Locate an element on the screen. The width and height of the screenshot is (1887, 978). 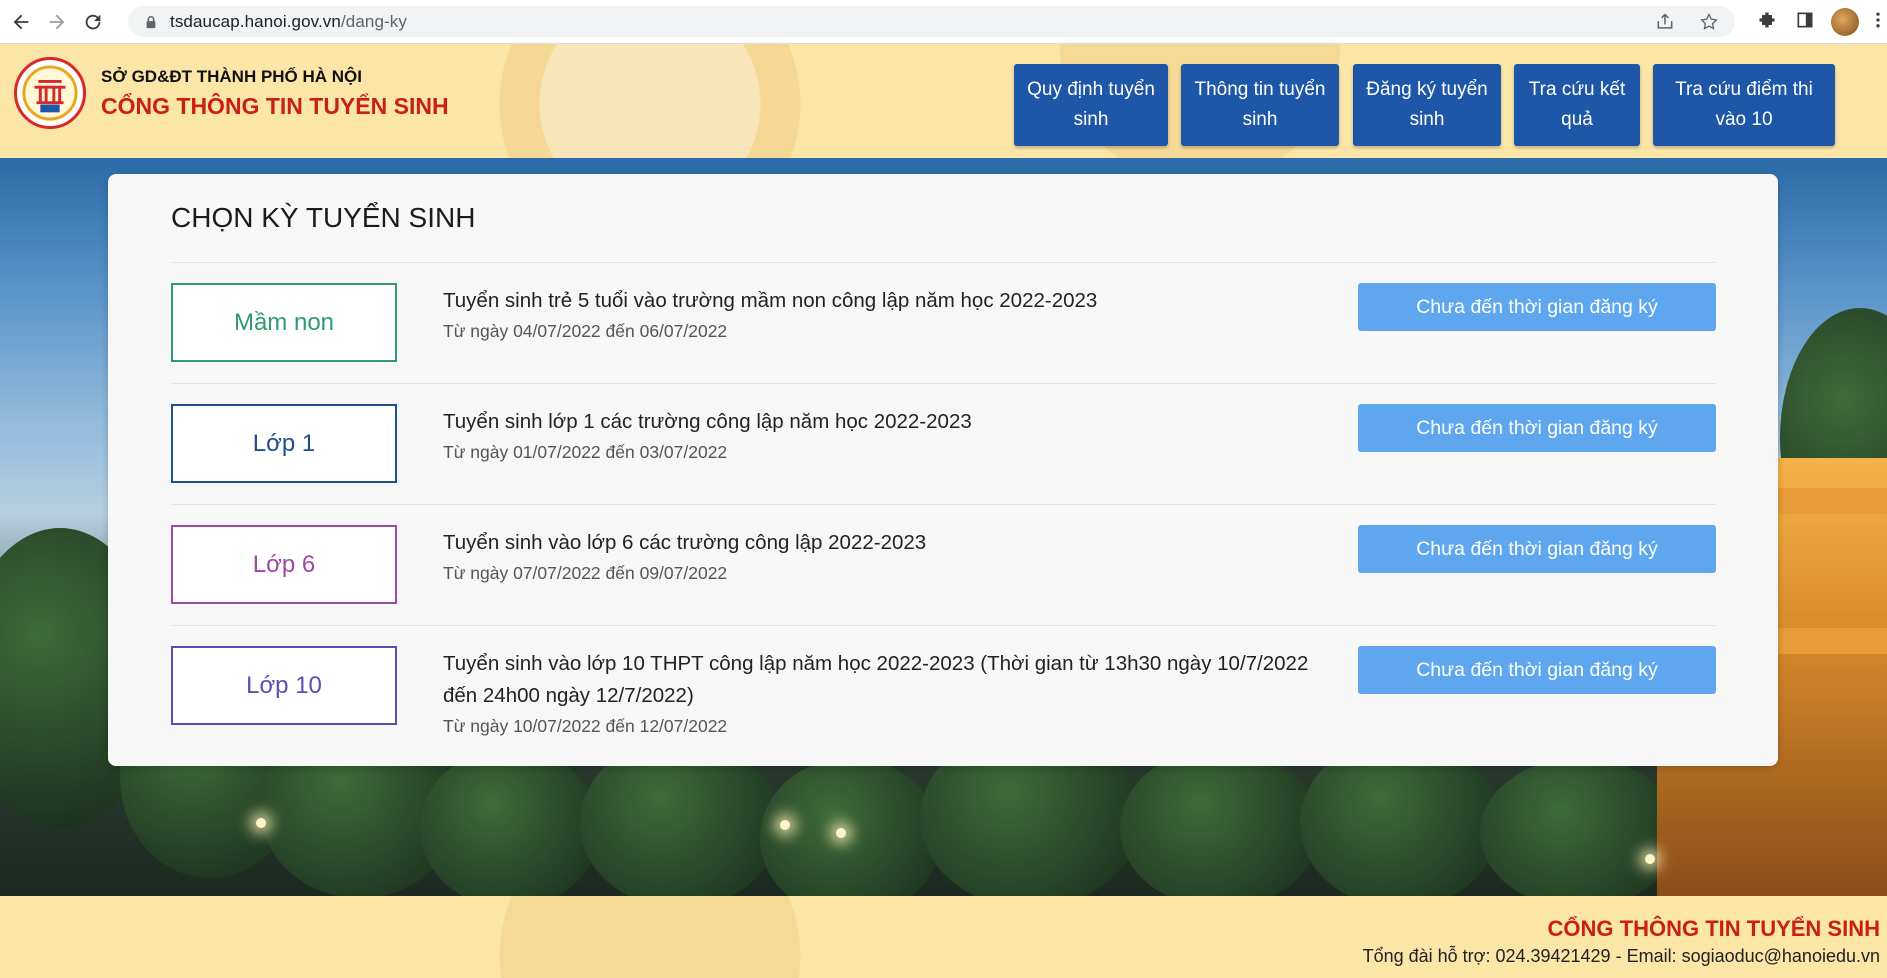
reload-icon is located at coordinates (93, 22).